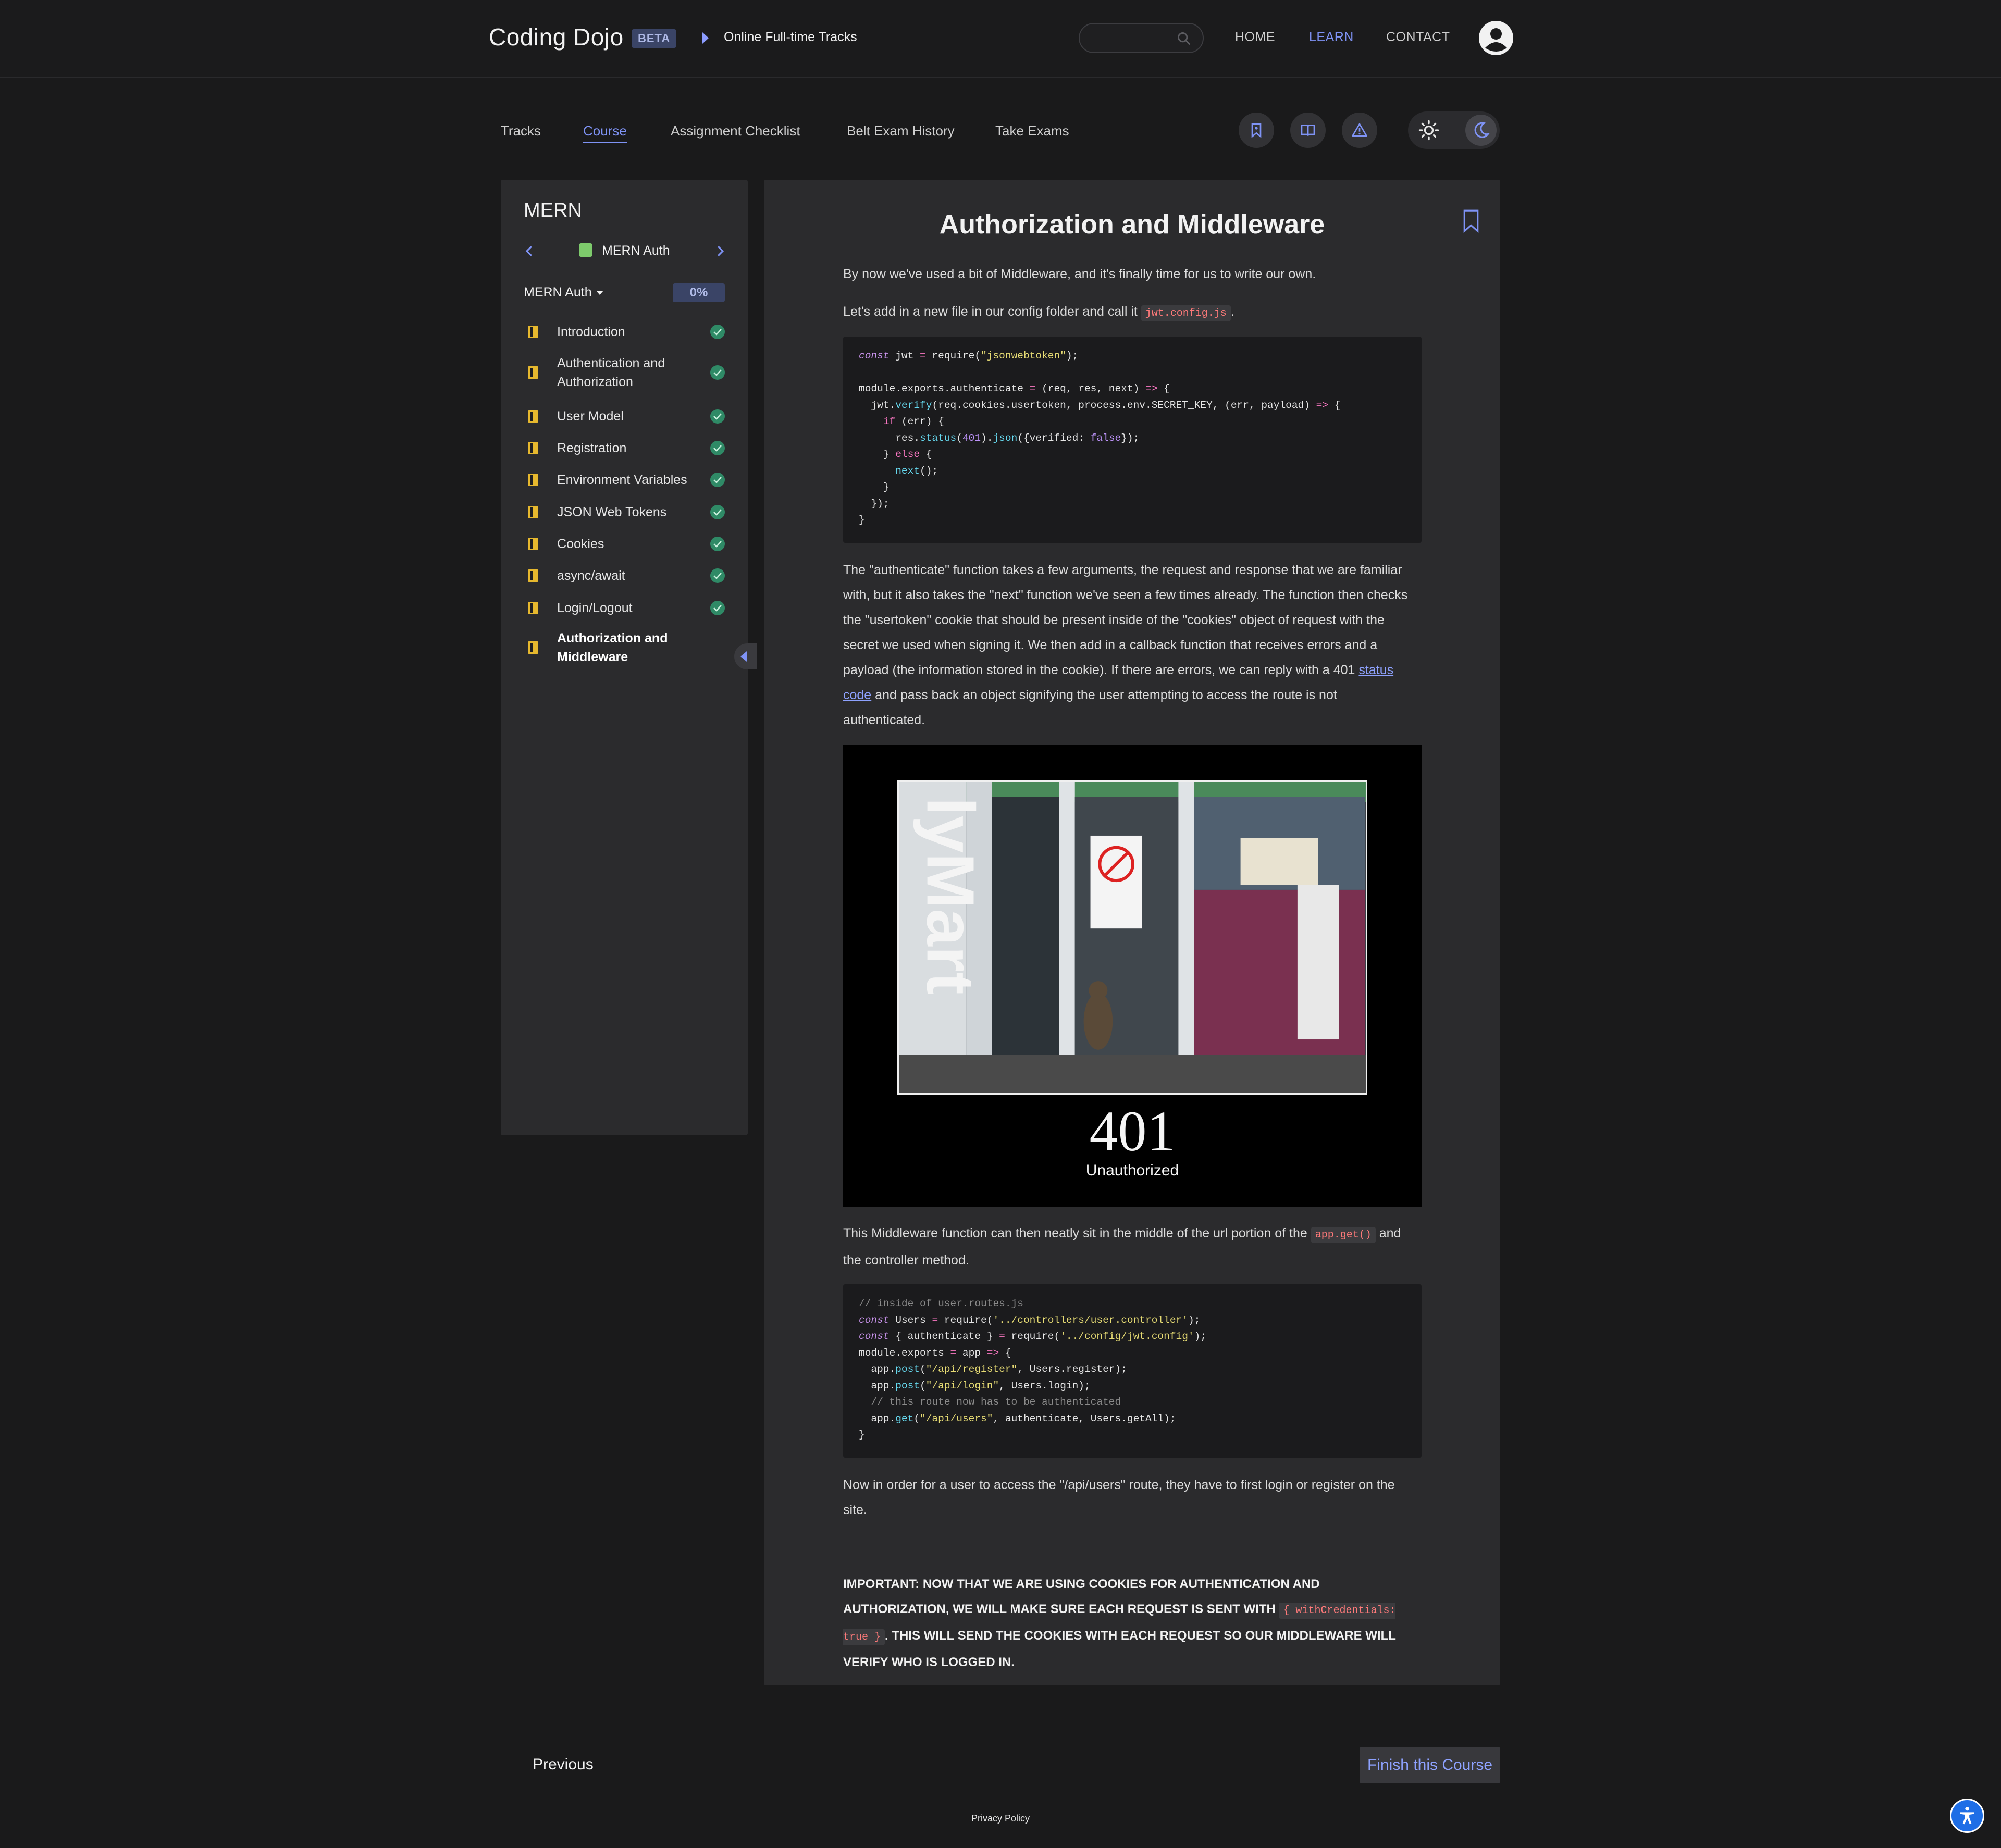 The width and height of the screenshot is (2001, 1848). Describe the element at coordinates (1132, 225) in the screenshot. I see `lesson-title: Authorization and Middleware` at that location.